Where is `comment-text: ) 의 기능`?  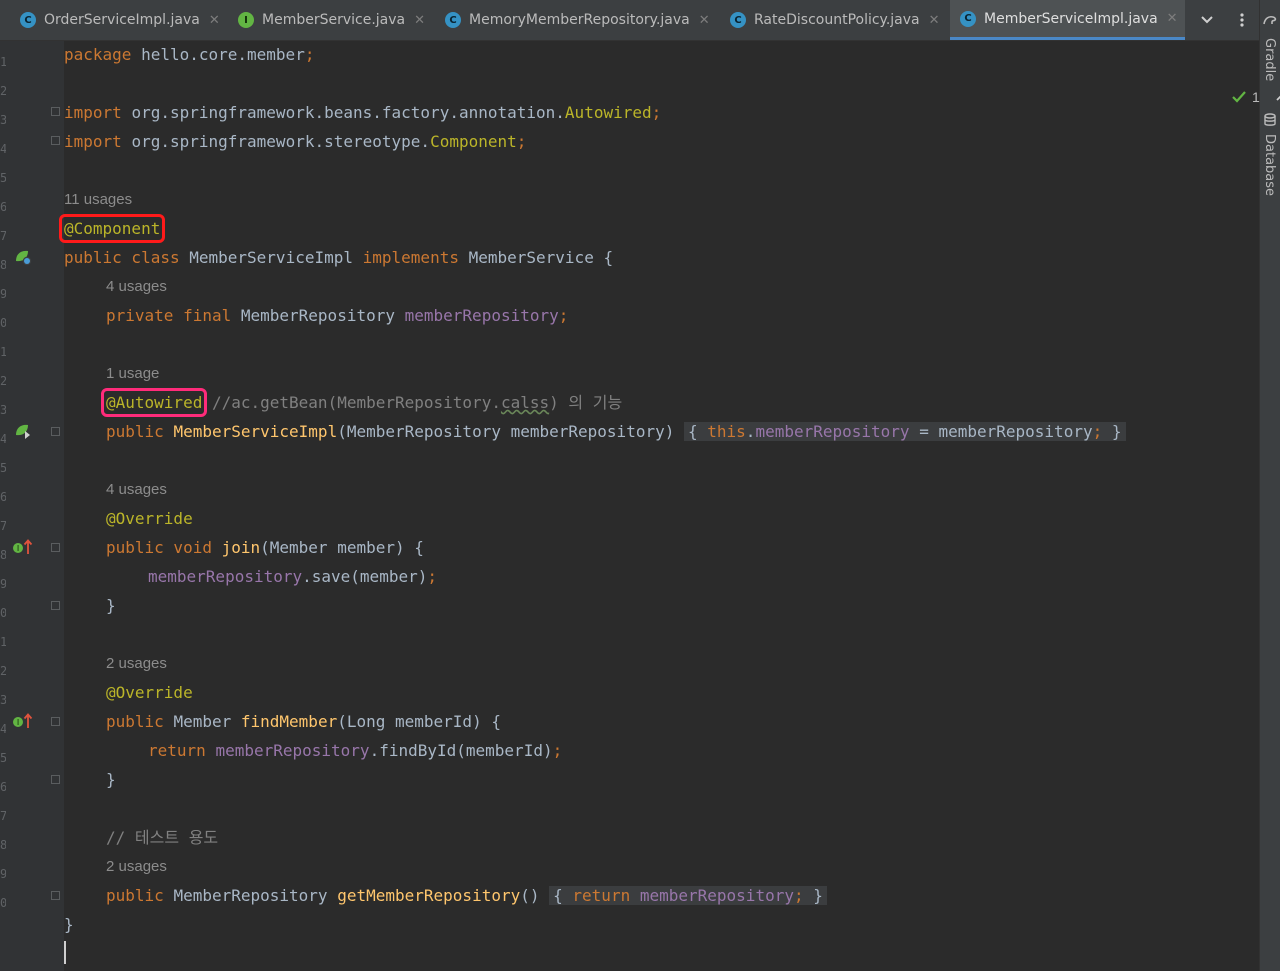
comment-text: ) 의 기능 is located at coordinates (586, 402).